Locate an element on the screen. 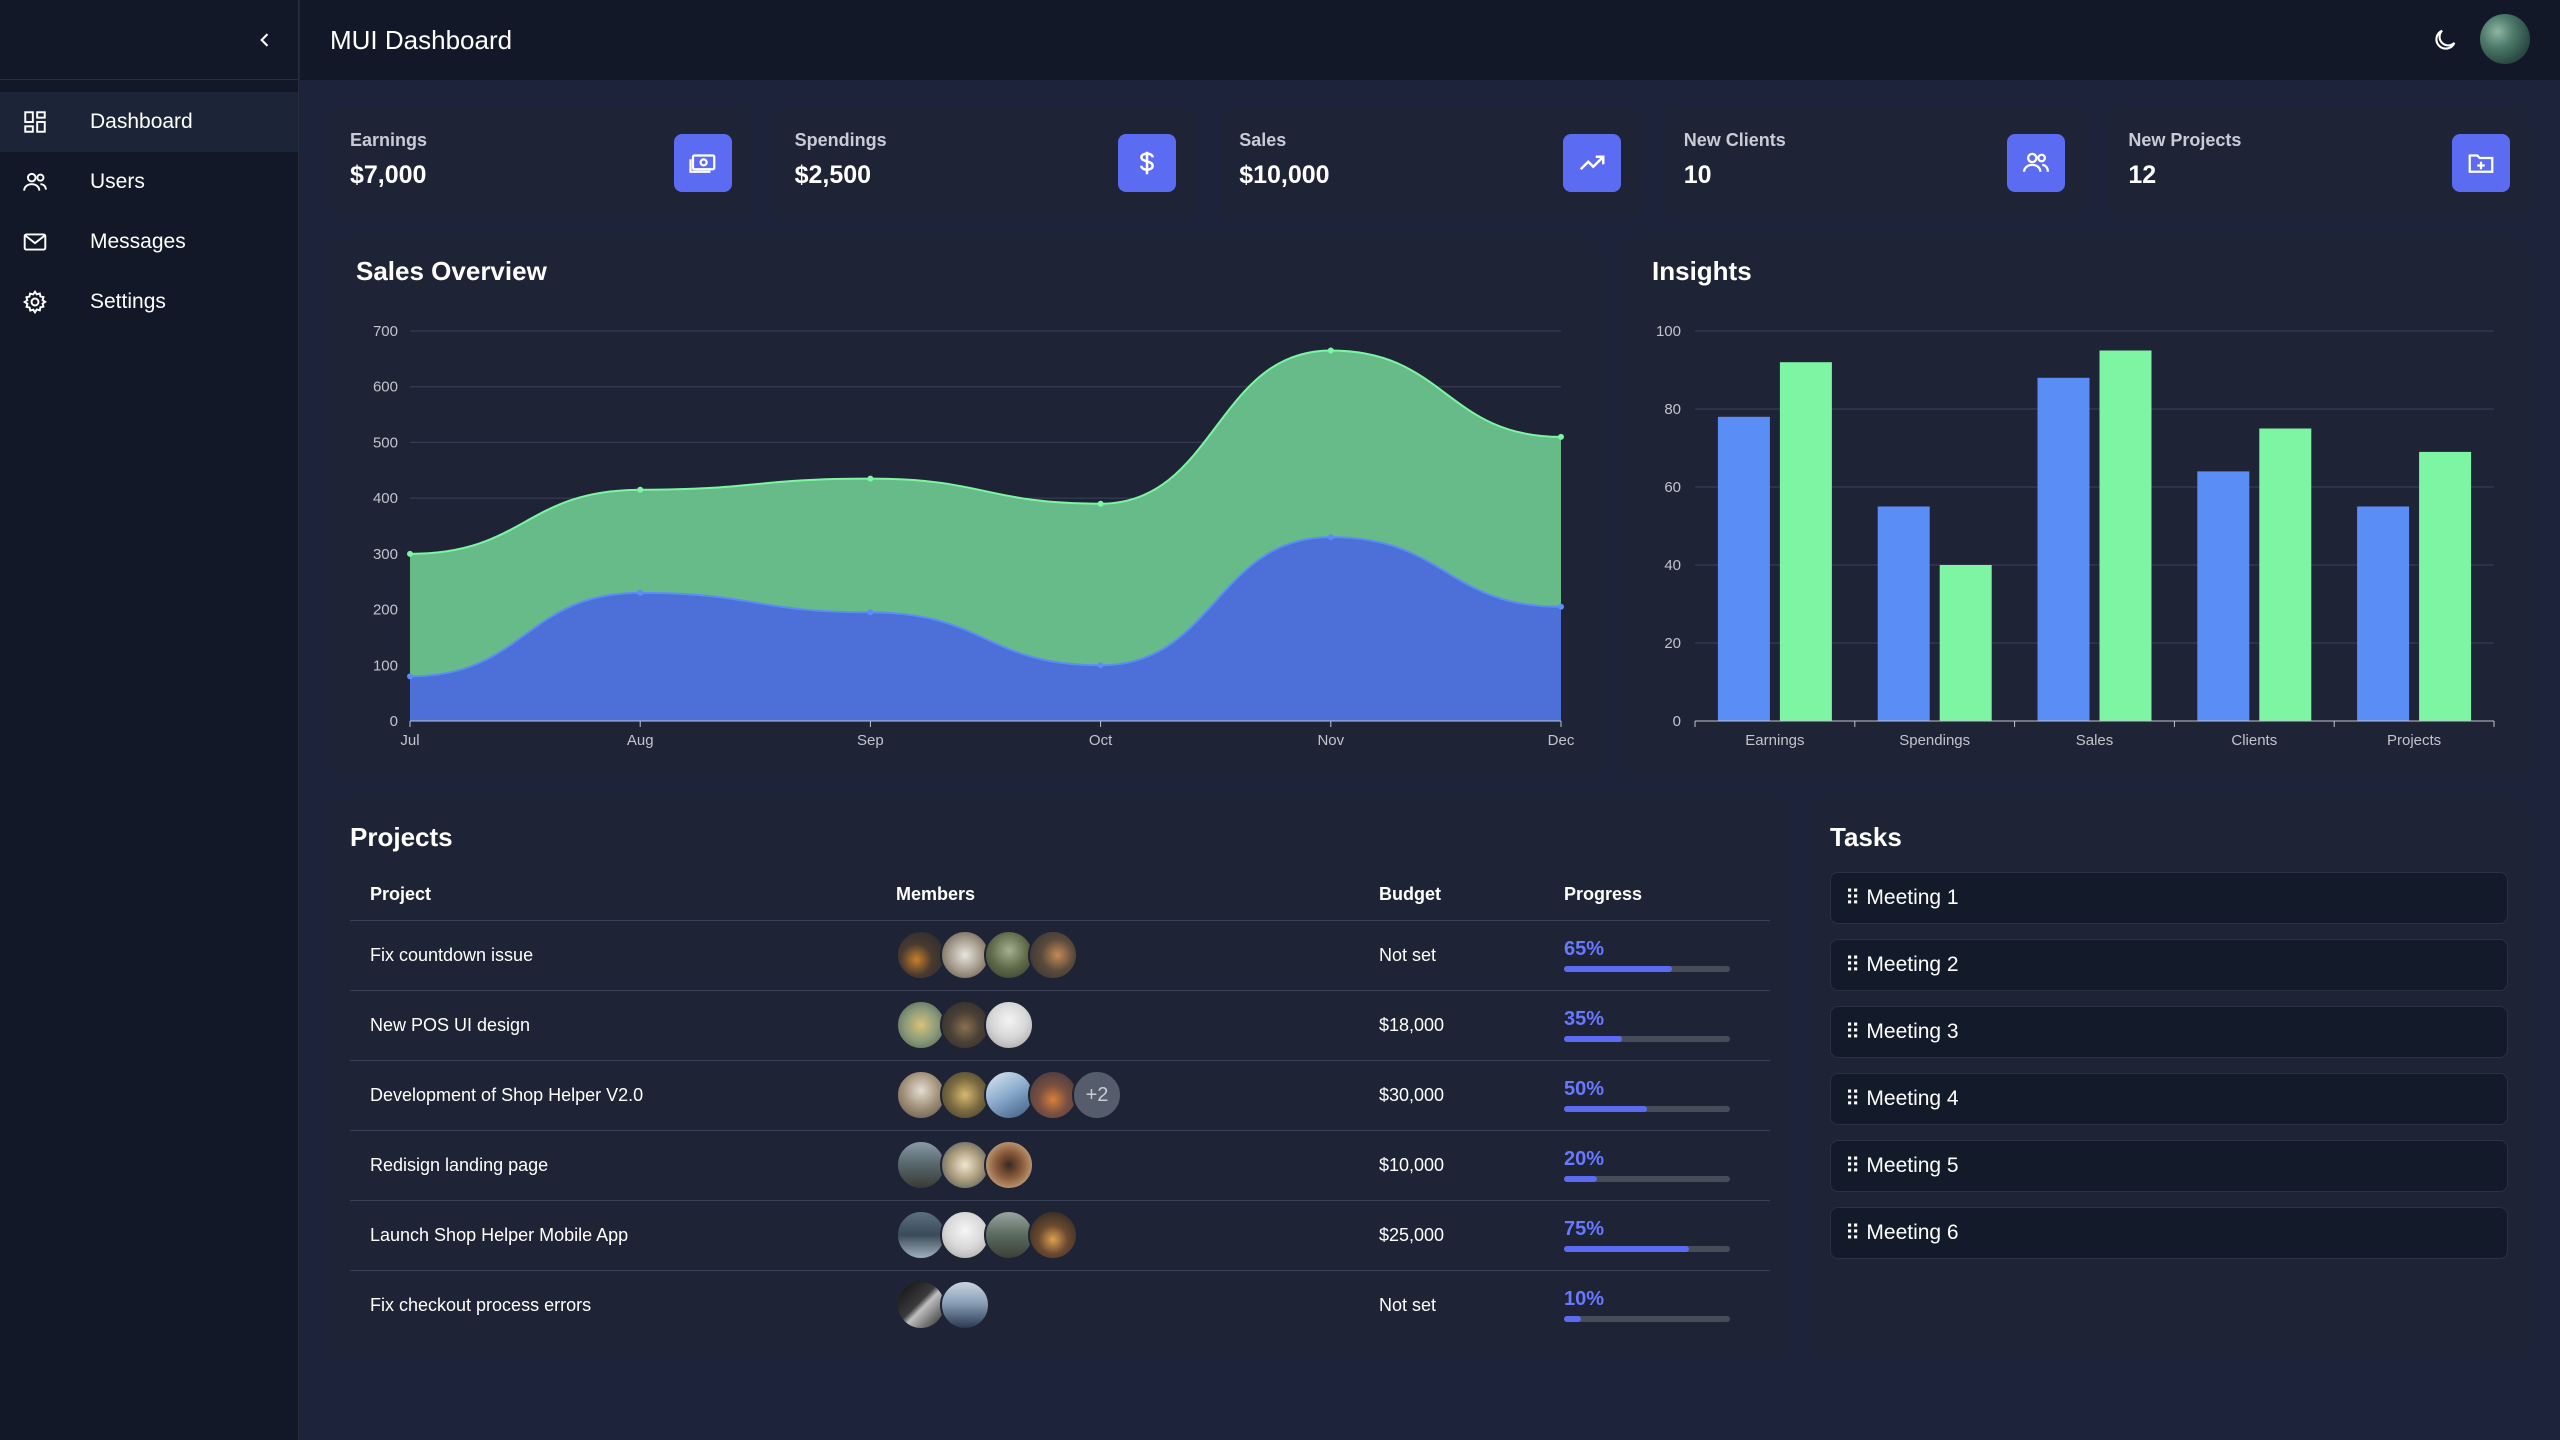 The width and height of the screenshot is (2560, 1440). task-label: Meeting 6 is located at coordinates (1912, 1232).